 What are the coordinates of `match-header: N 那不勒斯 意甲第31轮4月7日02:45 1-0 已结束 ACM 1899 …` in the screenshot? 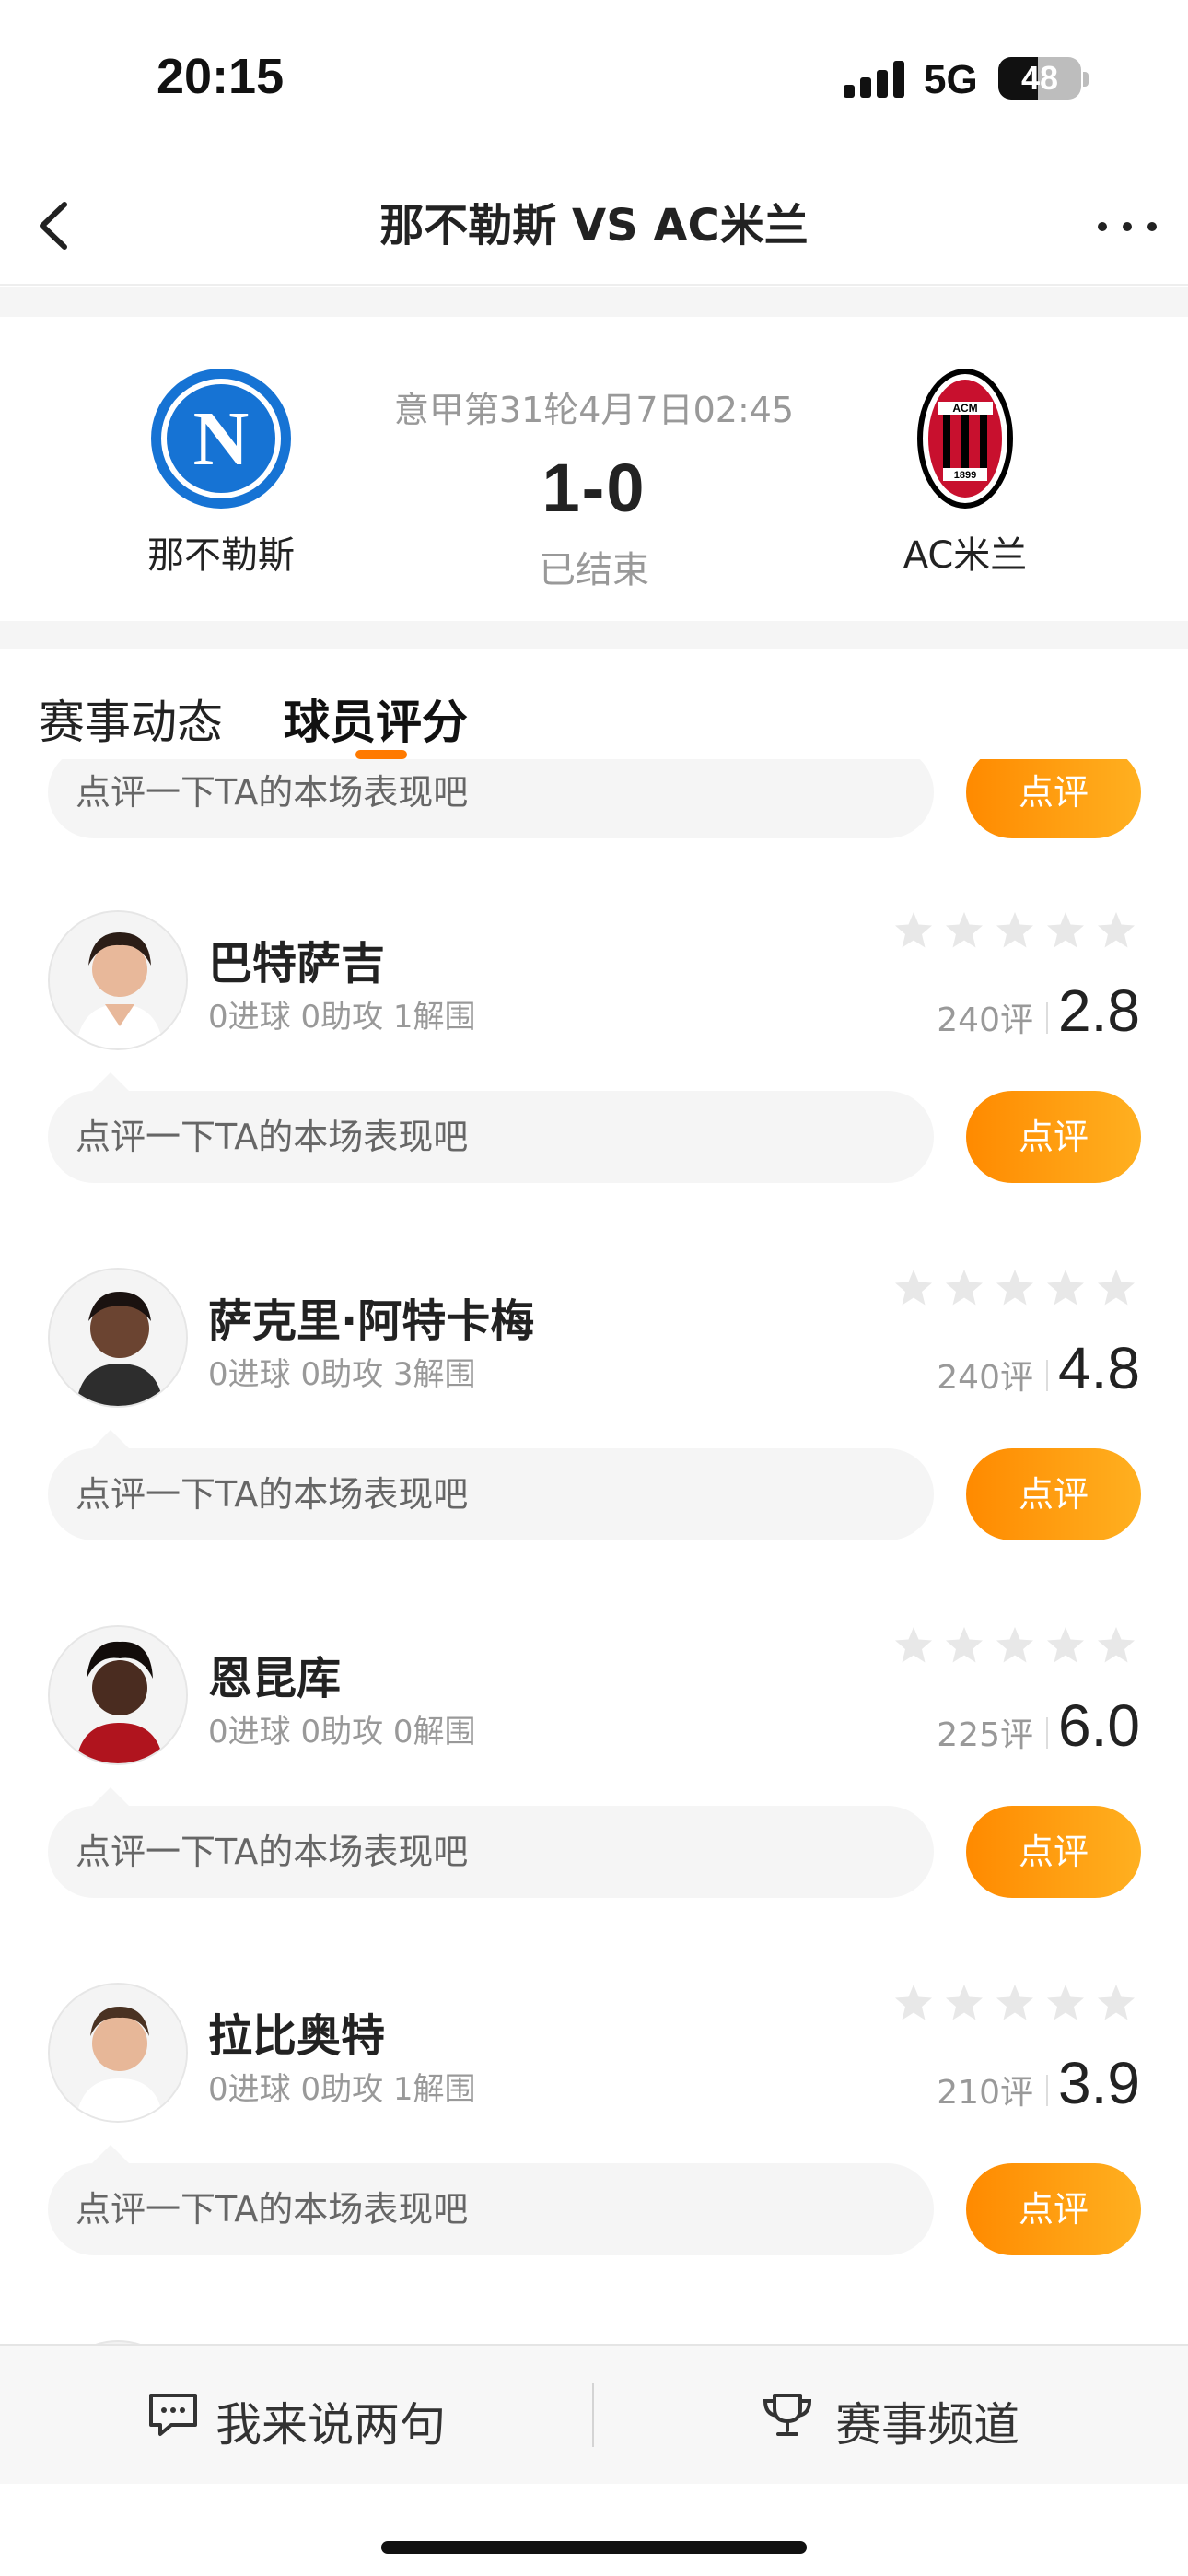 It's located at (594, 469).